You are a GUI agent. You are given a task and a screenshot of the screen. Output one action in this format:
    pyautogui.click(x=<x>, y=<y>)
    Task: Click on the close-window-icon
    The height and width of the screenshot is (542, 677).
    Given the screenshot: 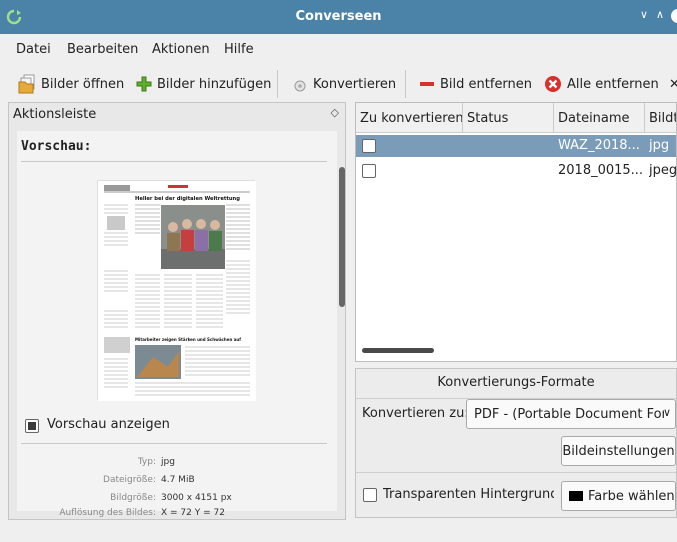 What is the action you would take?
    pyautogui.click(x=674, y=16)
    